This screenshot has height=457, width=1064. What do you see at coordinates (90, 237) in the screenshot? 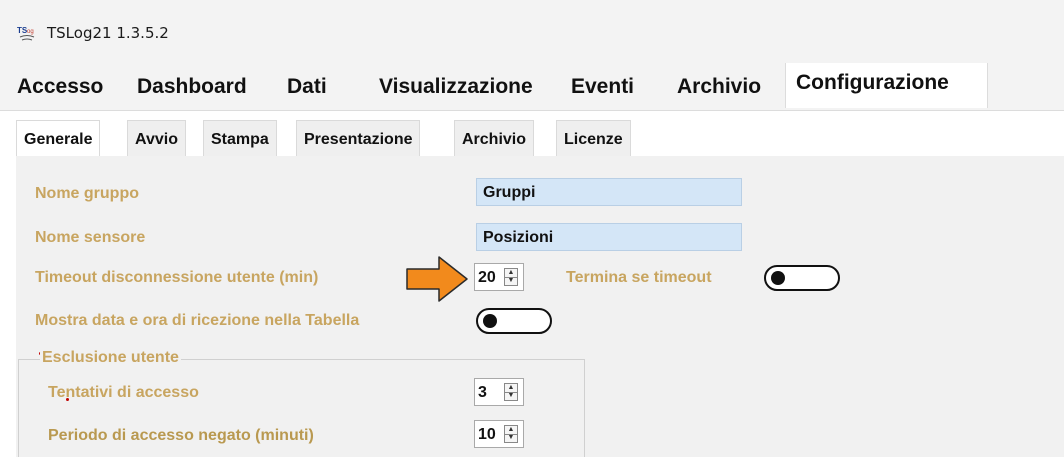
I see `sensor-name-label: Nome sensore` at bounding box center [90, 237].